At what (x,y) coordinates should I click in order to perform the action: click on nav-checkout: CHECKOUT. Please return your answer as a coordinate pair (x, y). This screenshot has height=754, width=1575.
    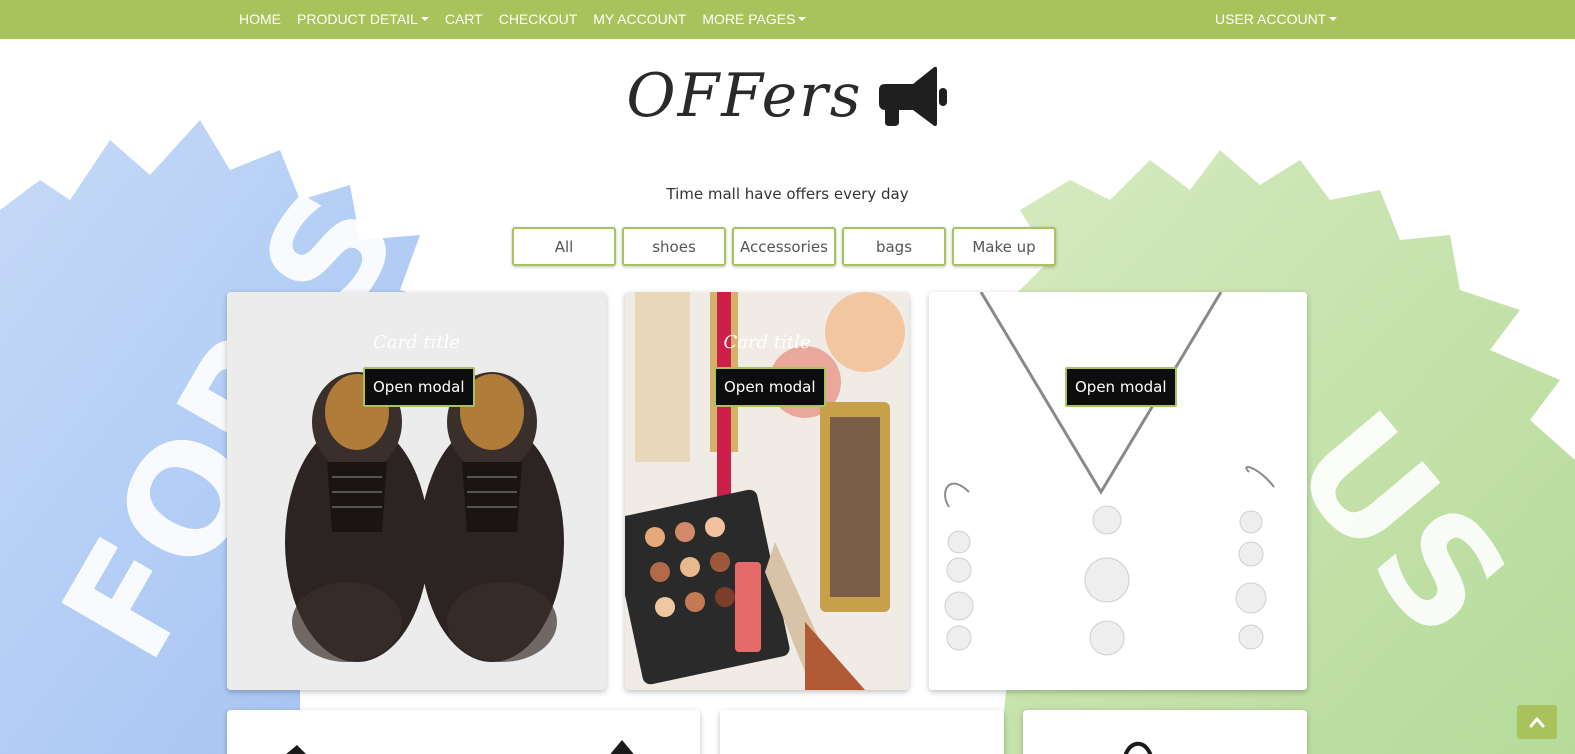
    Looking at the image, I should click on (538, 19).